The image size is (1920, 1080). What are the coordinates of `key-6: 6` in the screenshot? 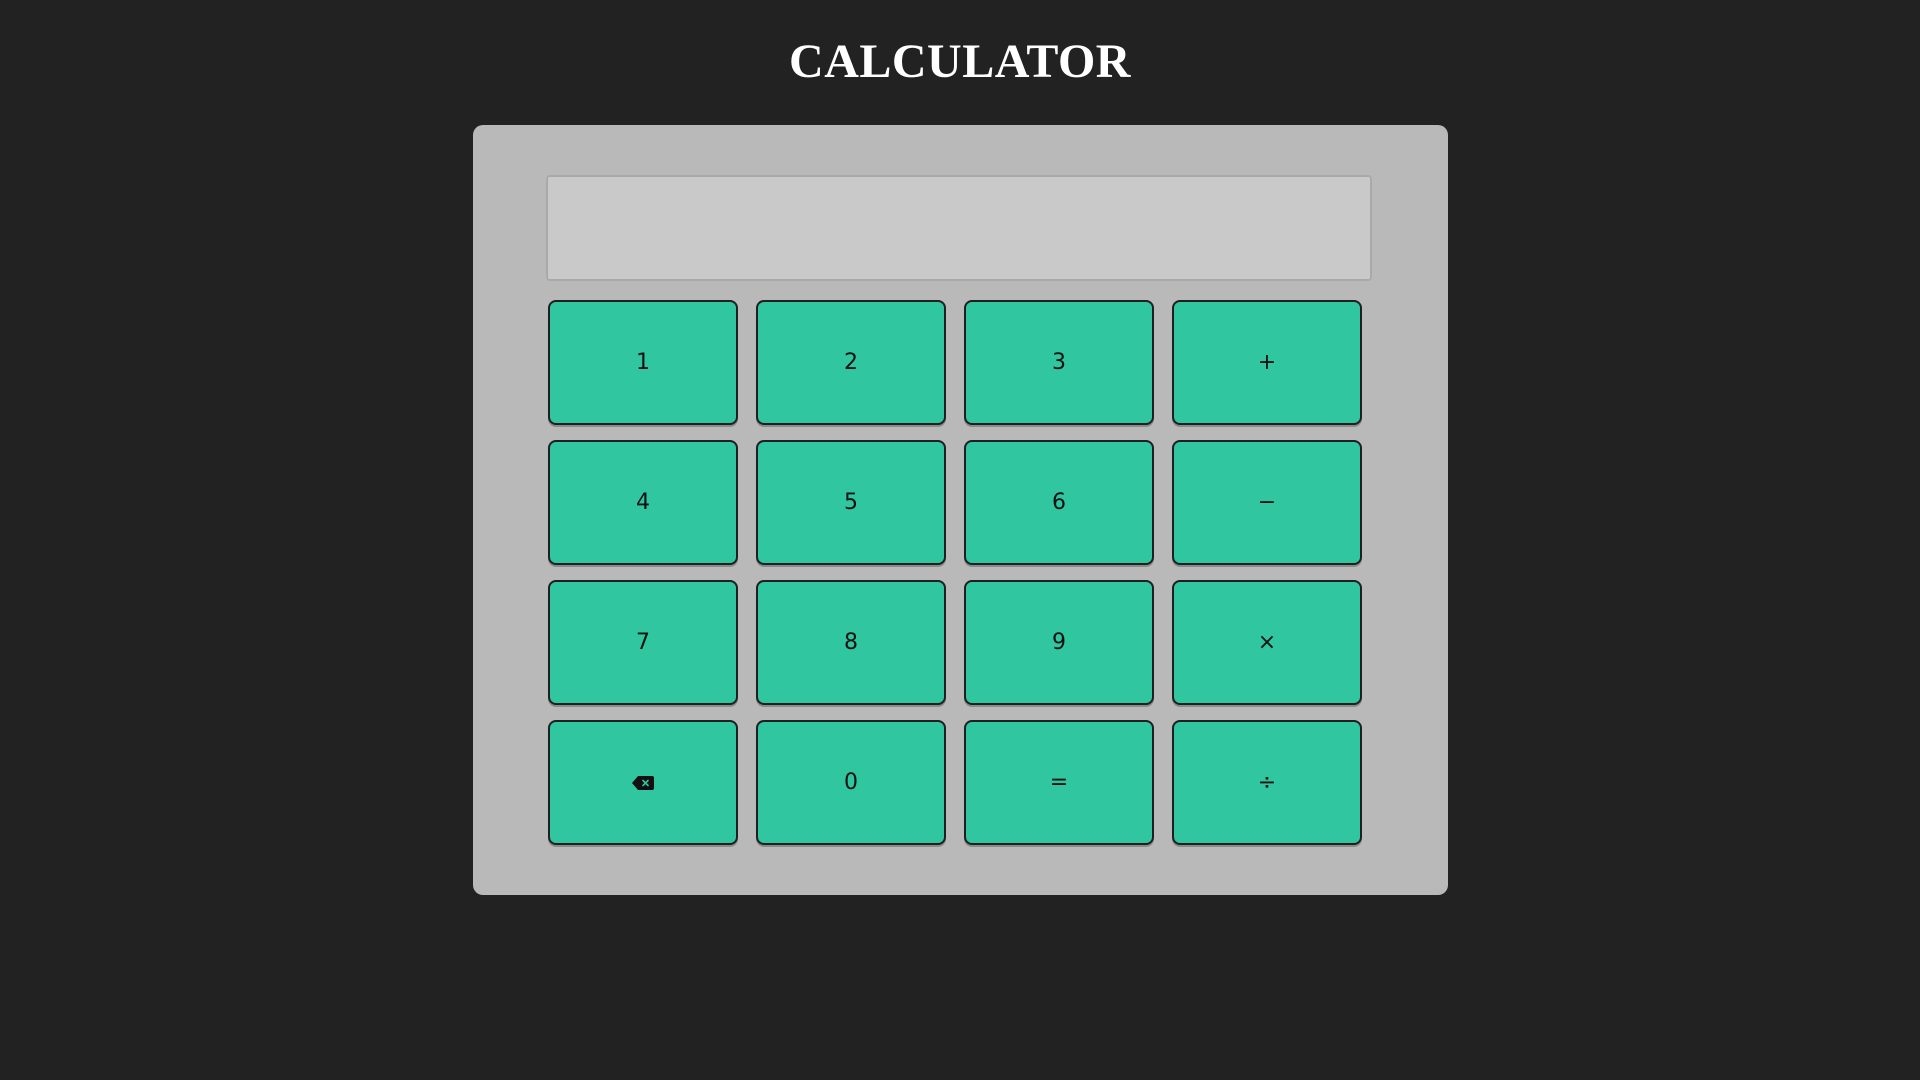 It's located at (1059, 502).